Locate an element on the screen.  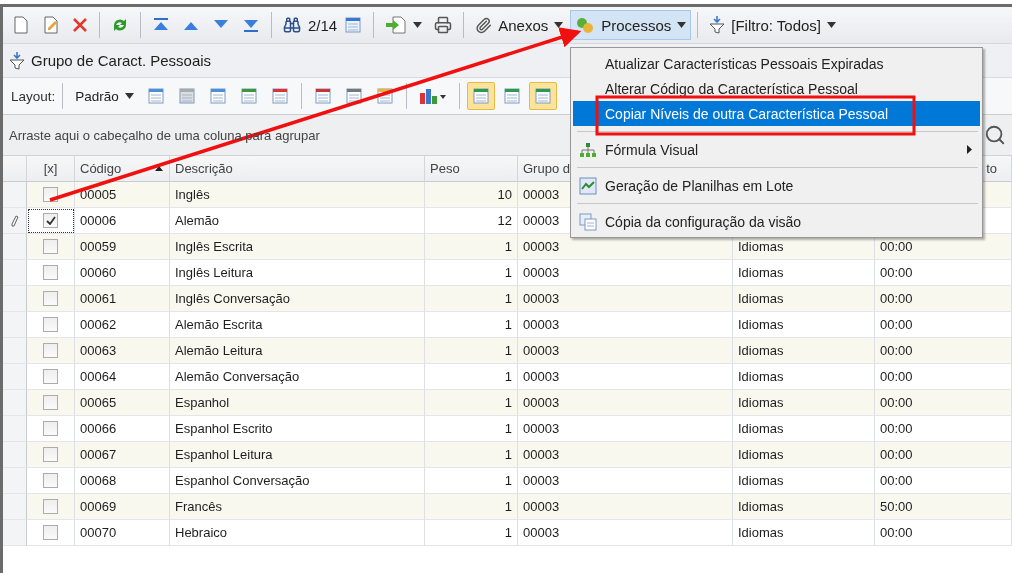
table-cell: 10 is located at coordinates (471, 195).